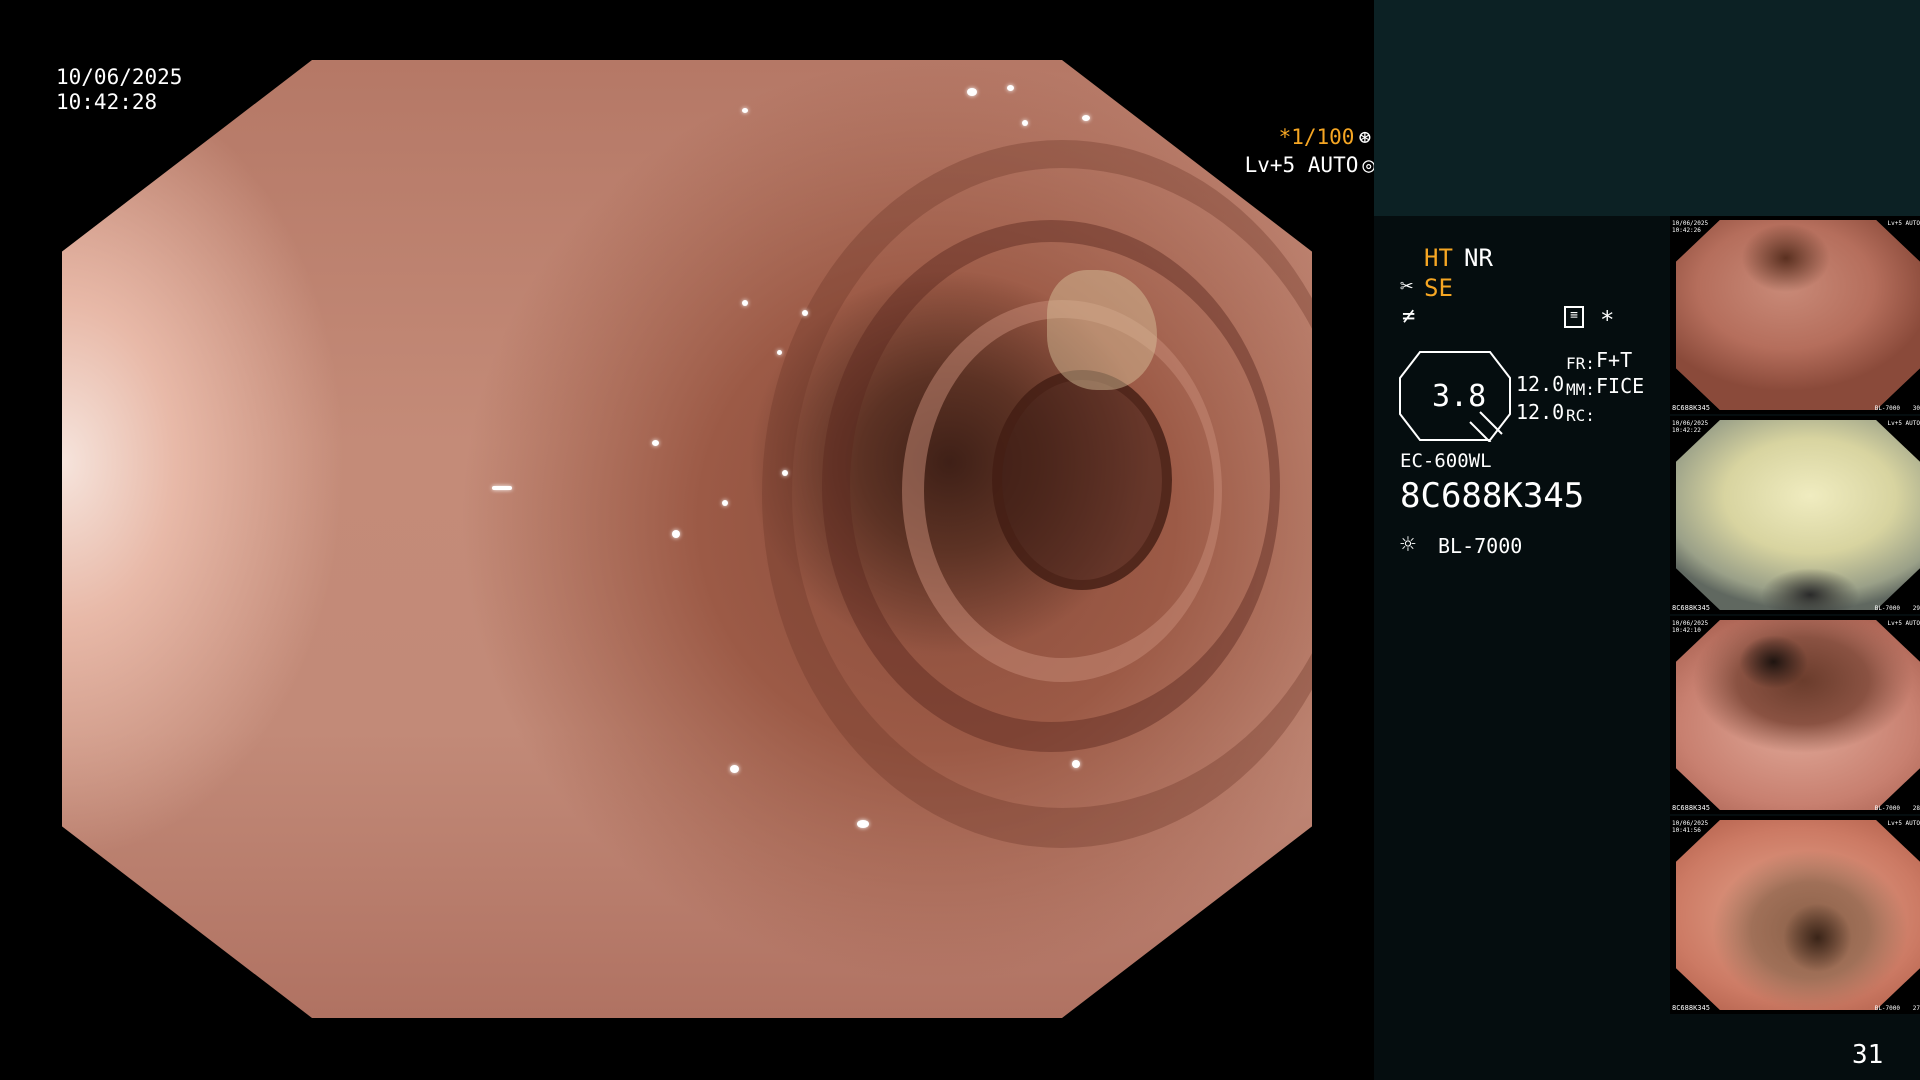 The height and width of the screenshot is (1080, 1920). I want to click on mm-value: FICE, so click(1620, 386).